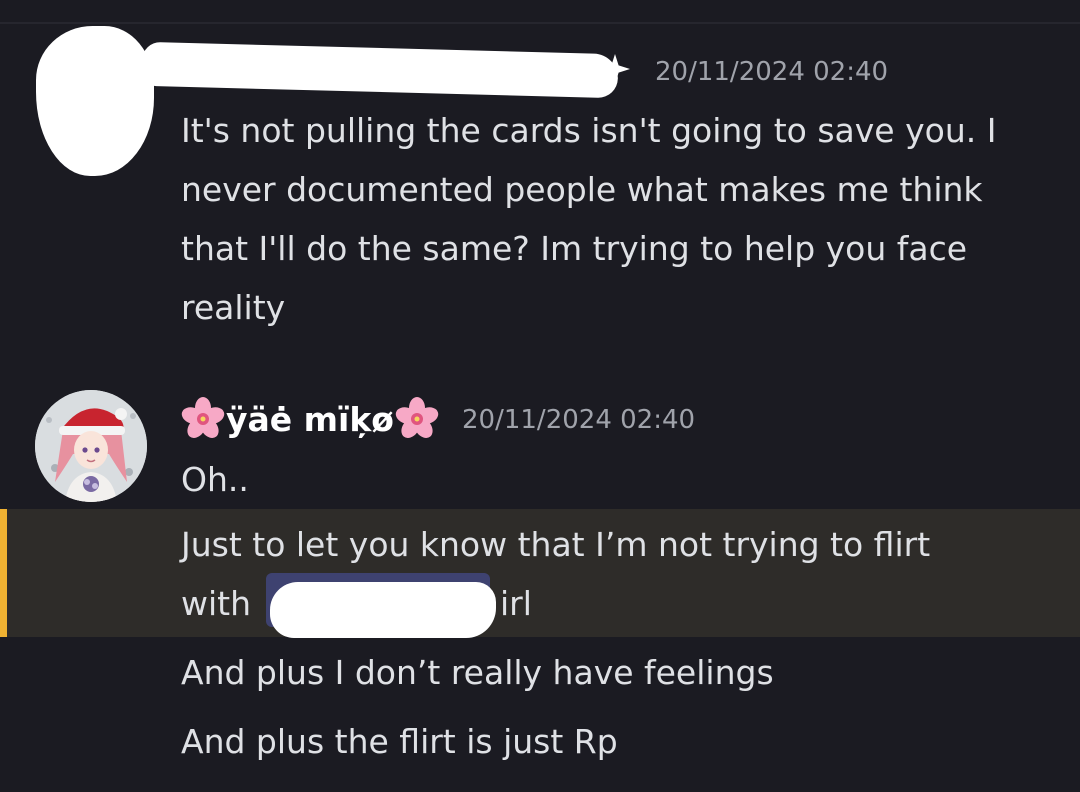 Image resolution: width=1080 pixels, height=792 pixels. Describe the element at coordinates (216, 603) in the screenshot. I see `message-line-with: with` at that location.